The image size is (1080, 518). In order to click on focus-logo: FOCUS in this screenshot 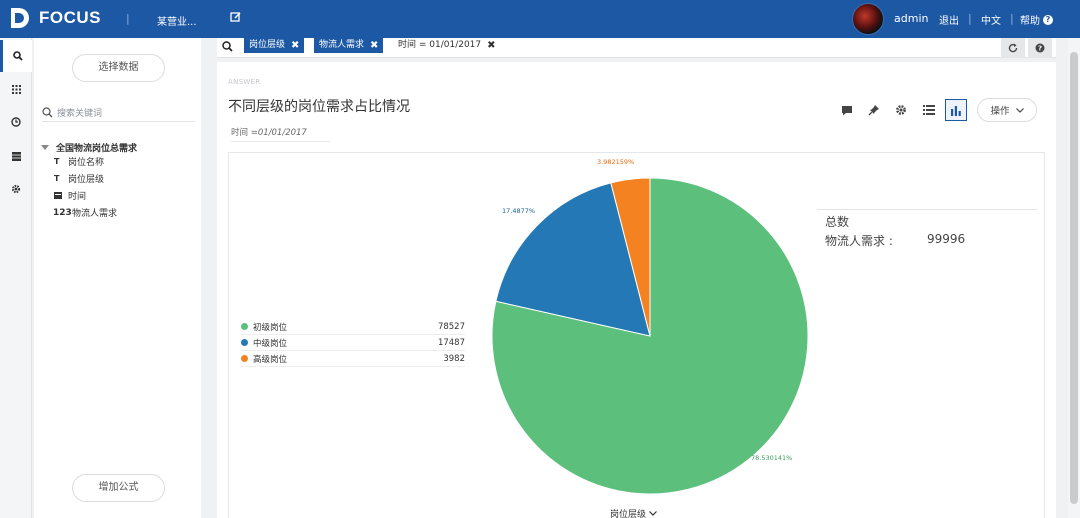, I will do `click(54, 18)`.